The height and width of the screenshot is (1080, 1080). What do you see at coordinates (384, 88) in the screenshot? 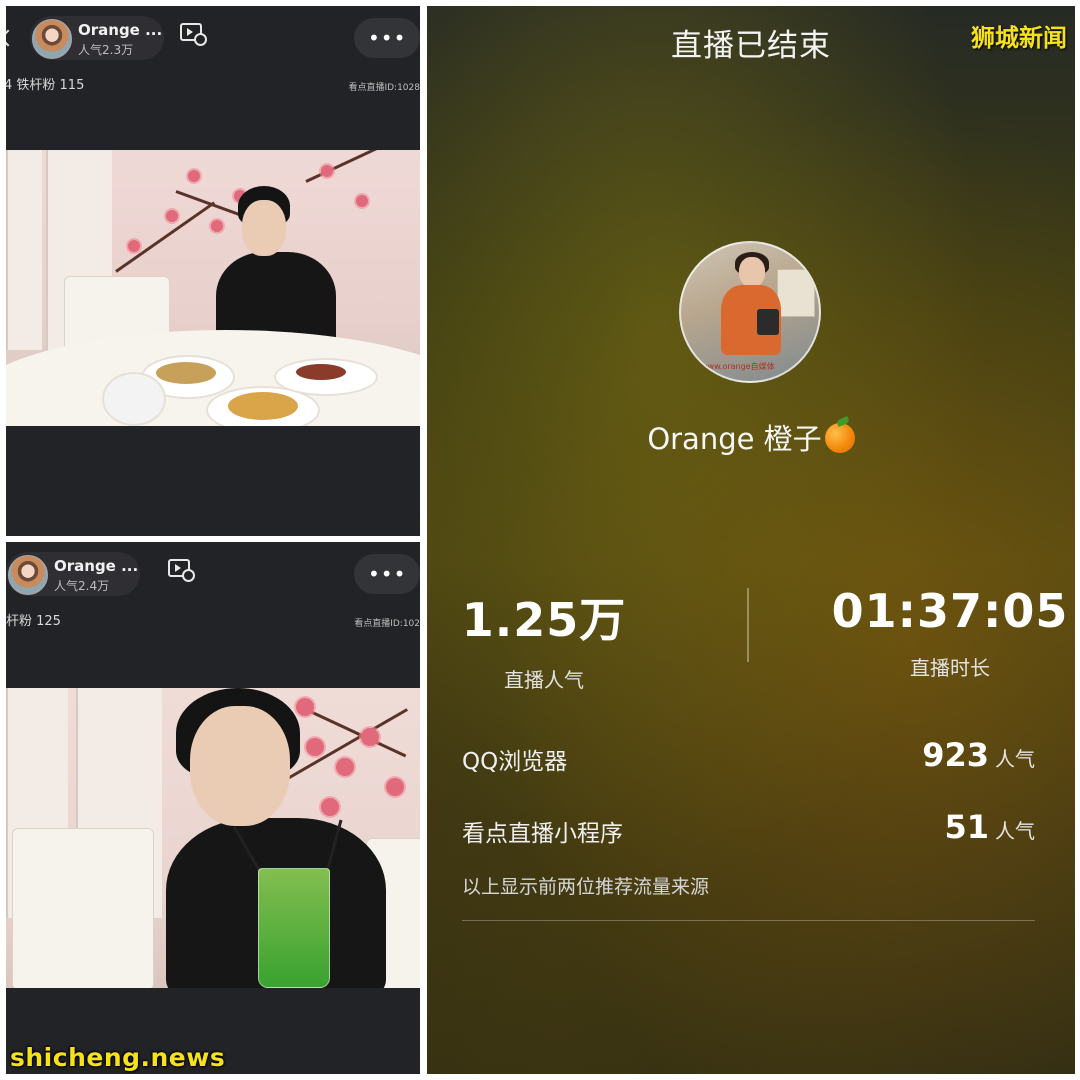
I see `live-id: 看点直播ID:1028` at bounding box center [384, 88].